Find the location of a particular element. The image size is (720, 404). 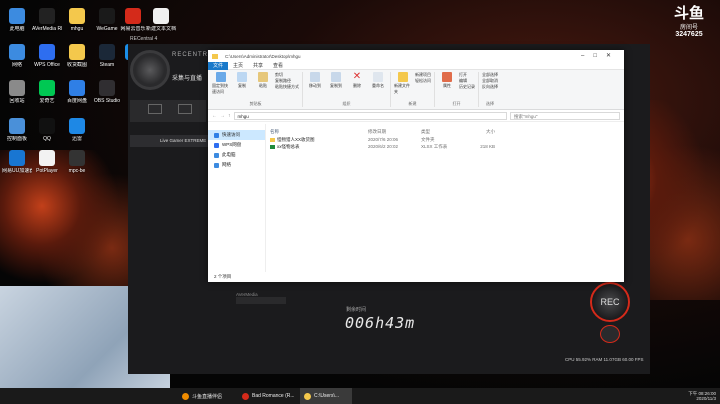

desktop-icon: 迅雷 is located at coordinates (77, 130).